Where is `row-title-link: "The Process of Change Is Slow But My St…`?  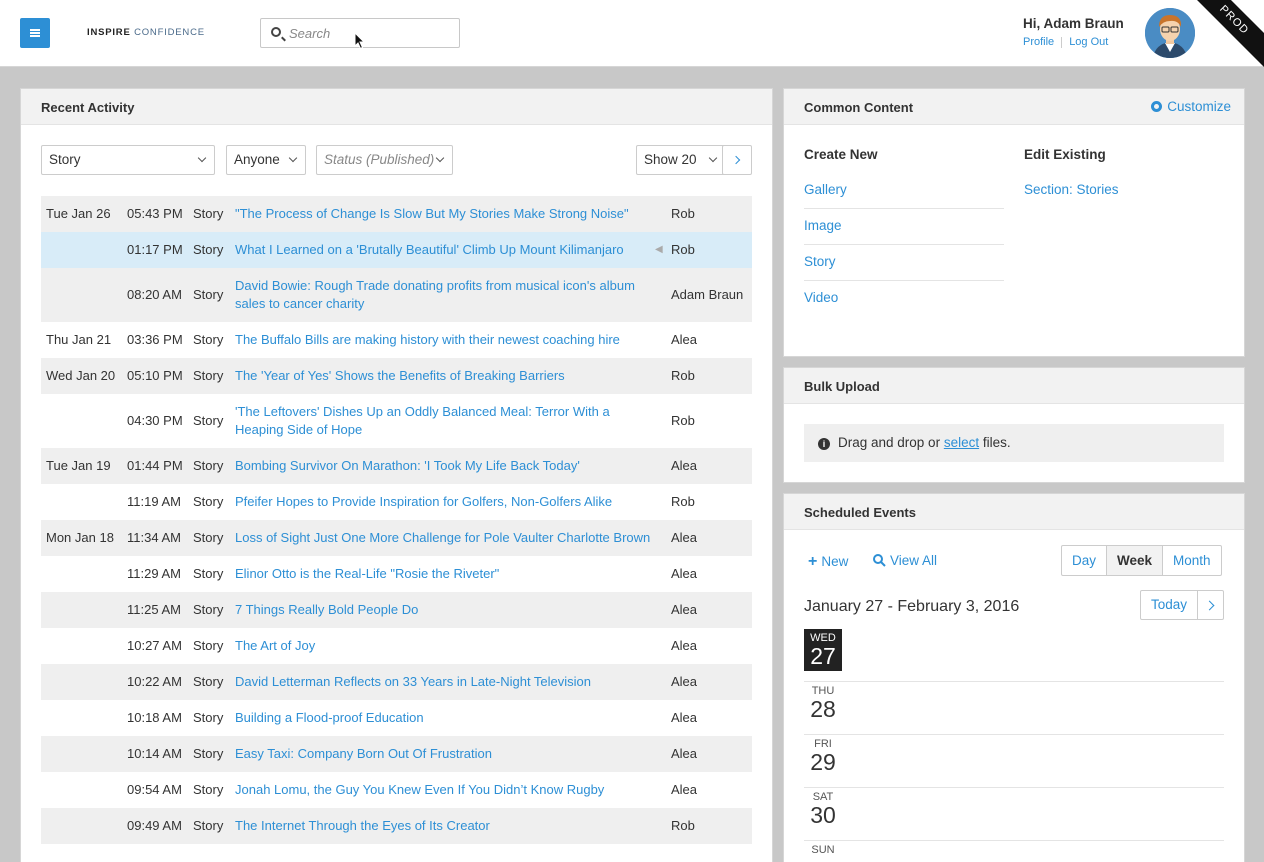
row-title-link: "The Process of Change Is Slow But My St… is located at coordinates (445, 214).